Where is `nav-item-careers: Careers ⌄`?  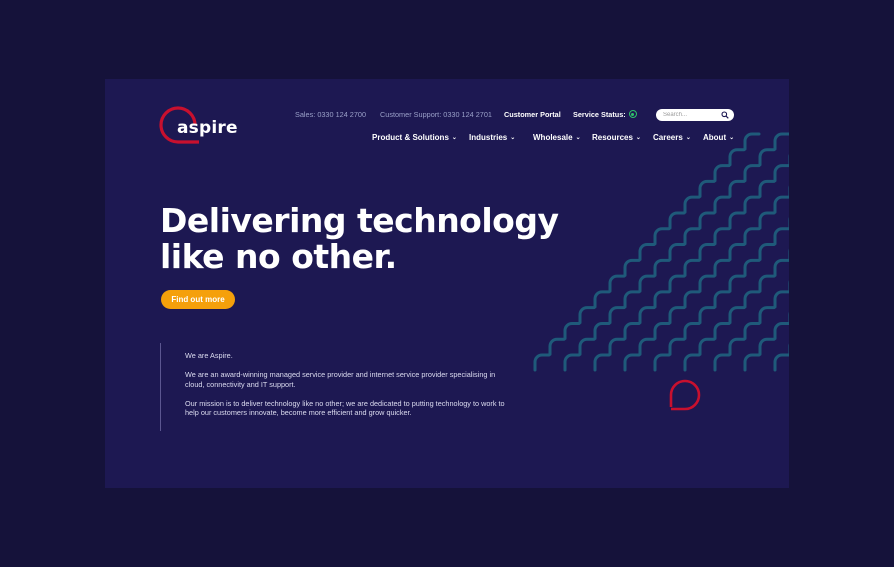 nav-item-careers: Careers ⌄ is located at coordinates (672, 137).